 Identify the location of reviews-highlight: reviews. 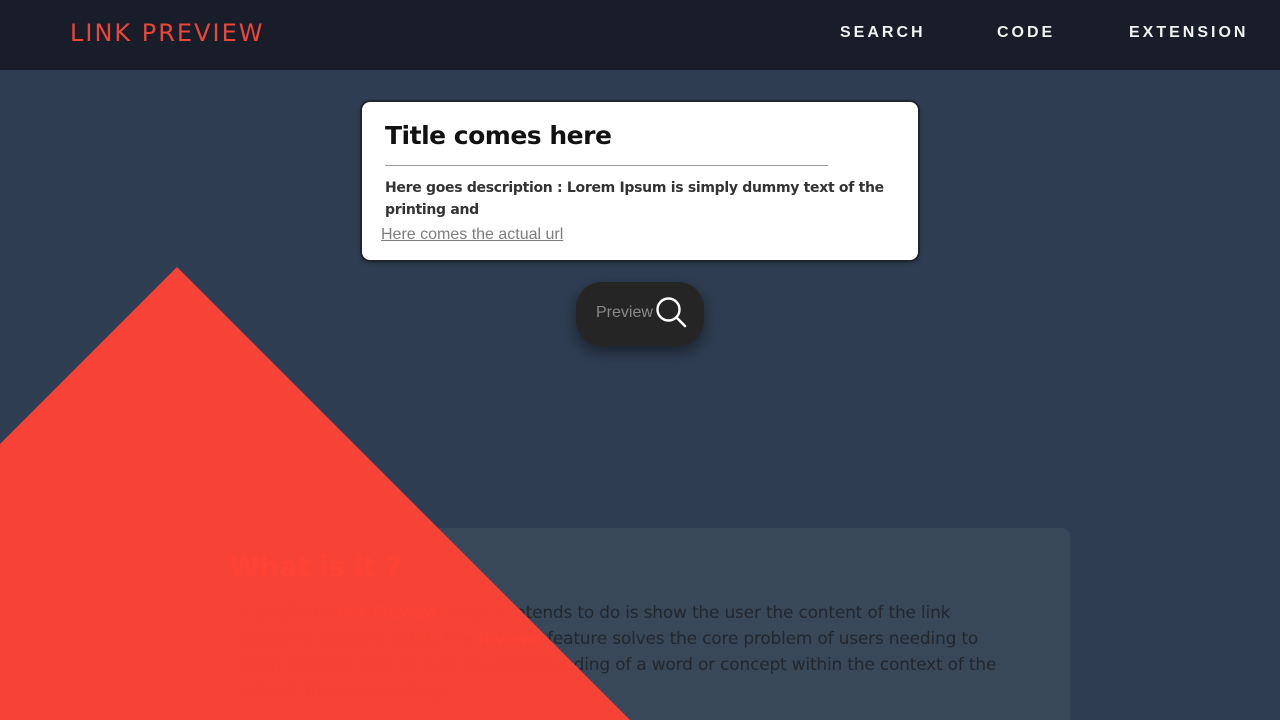
(510, 639).